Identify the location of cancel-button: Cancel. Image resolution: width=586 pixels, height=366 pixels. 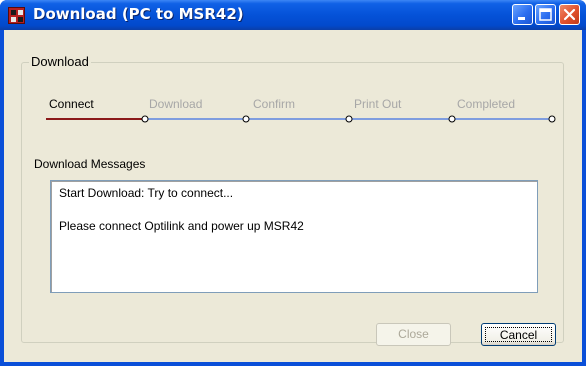
(518, 334).